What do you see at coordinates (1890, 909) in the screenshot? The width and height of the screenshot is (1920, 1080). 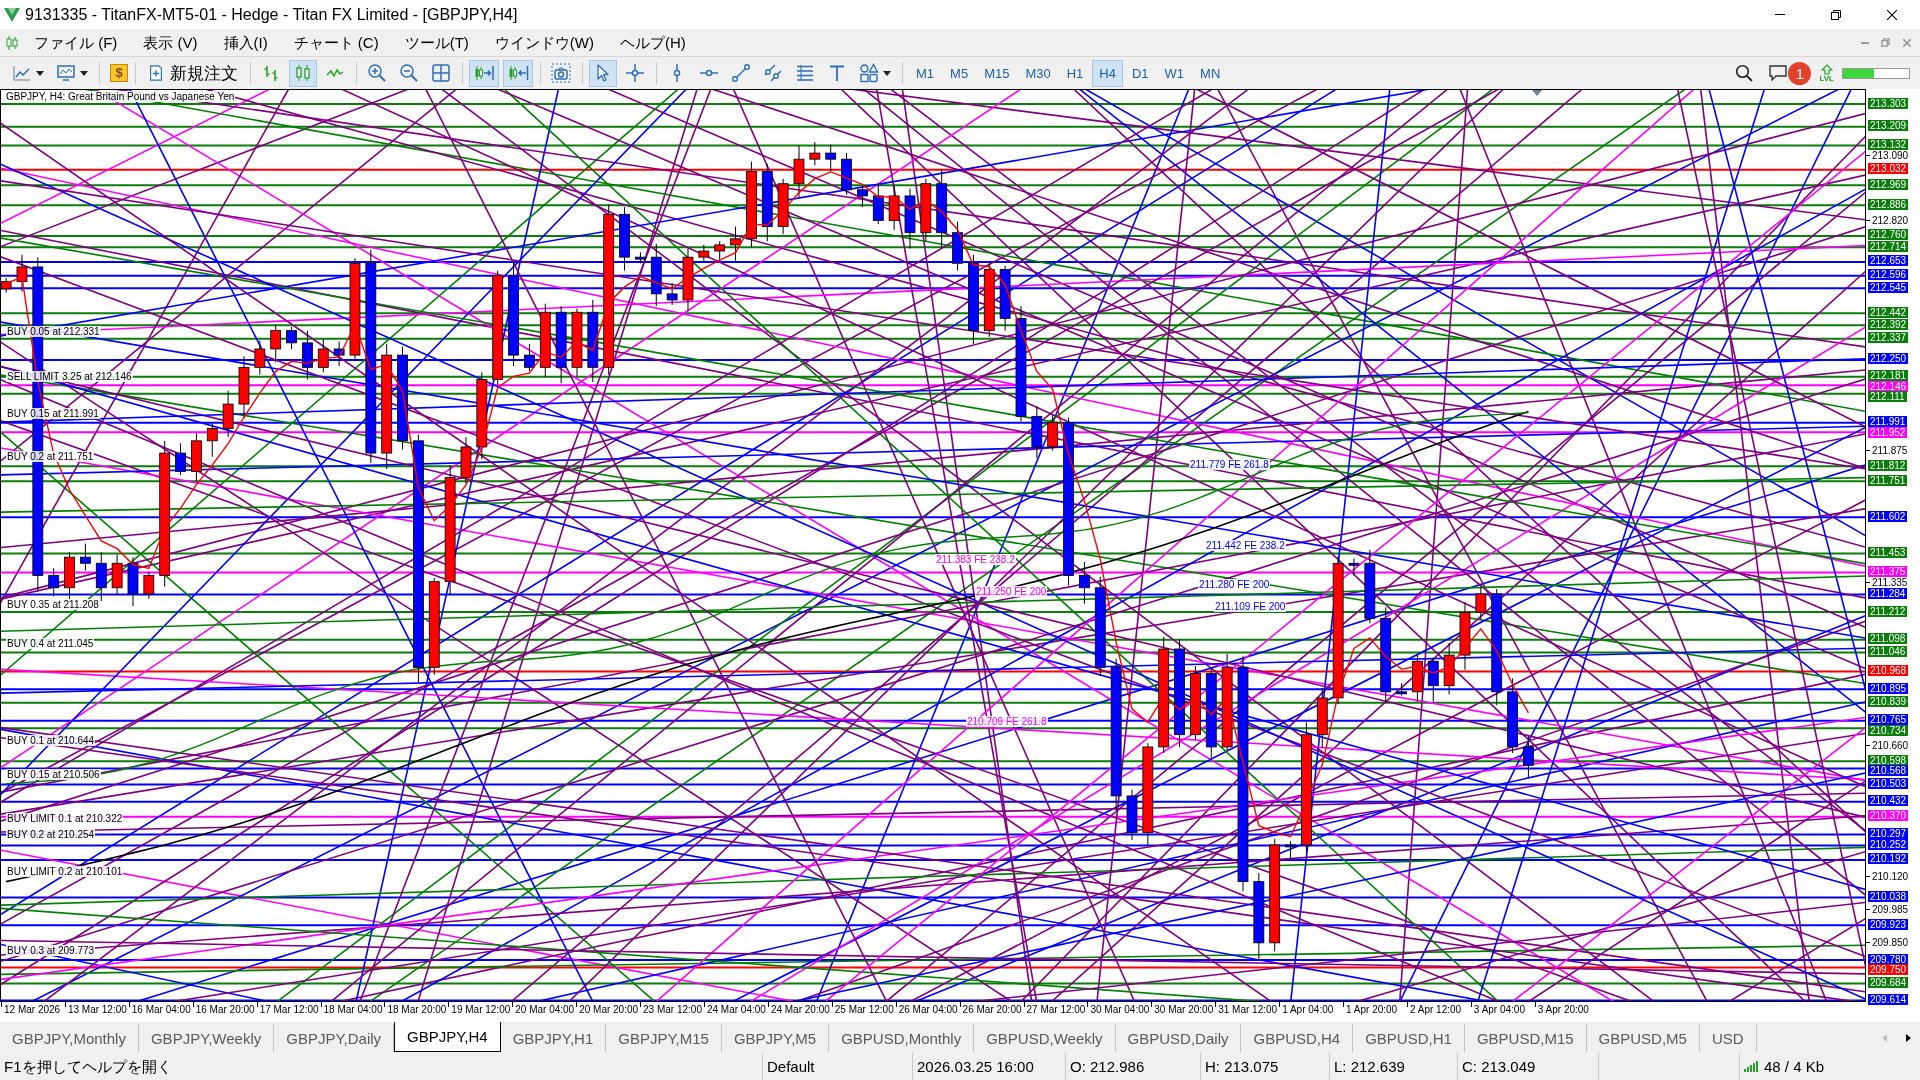 I see `price-tick-label: 209.985` at bounding box center [1890, 909].